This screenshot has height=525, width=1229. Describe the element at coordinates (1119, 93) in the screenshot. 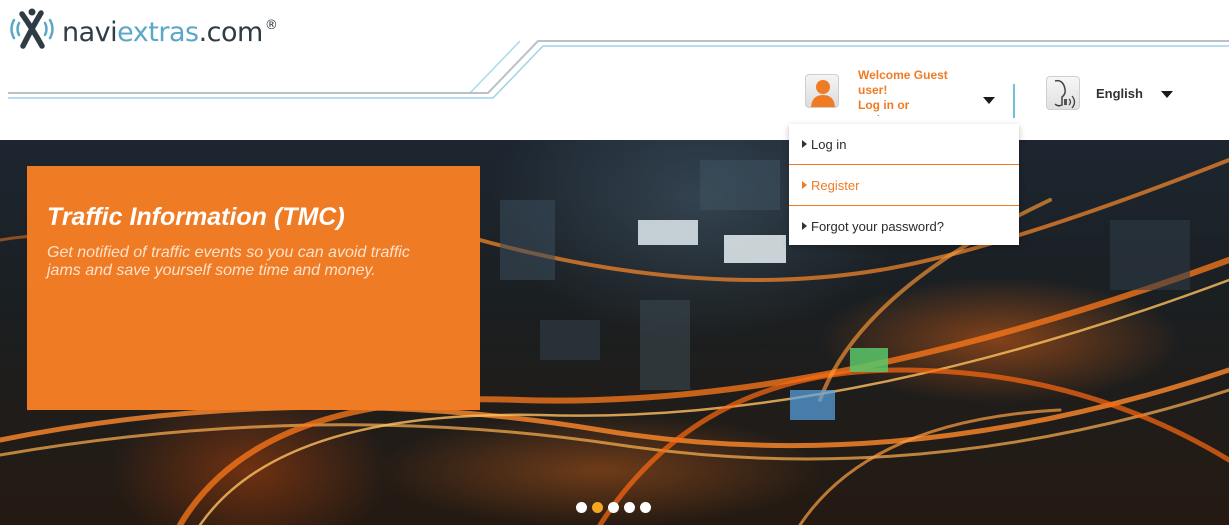

I see `language-label: English` at that location.